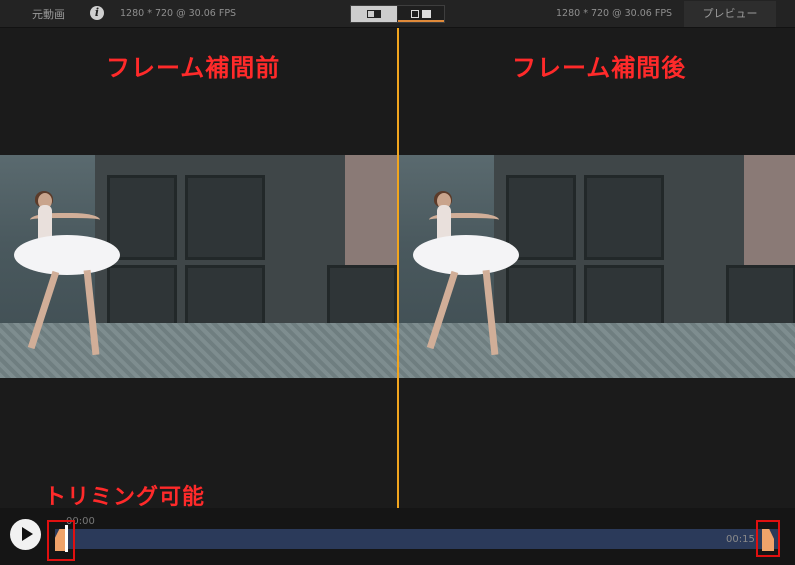 Image resolution: width=795 pixels, height=565 pixels. I want to click on timeline-track, so click(417, 539).